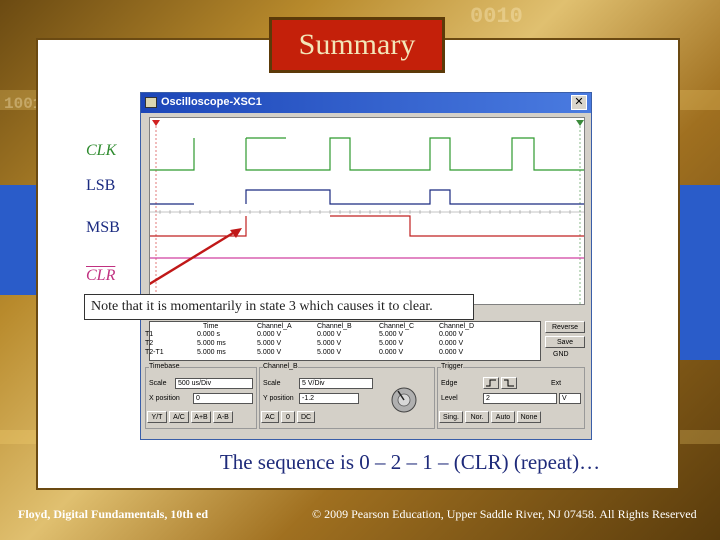  Describe the element at coordinates (449, 398) in the screenshot. I see `trigger-level-label: Level` at that location.